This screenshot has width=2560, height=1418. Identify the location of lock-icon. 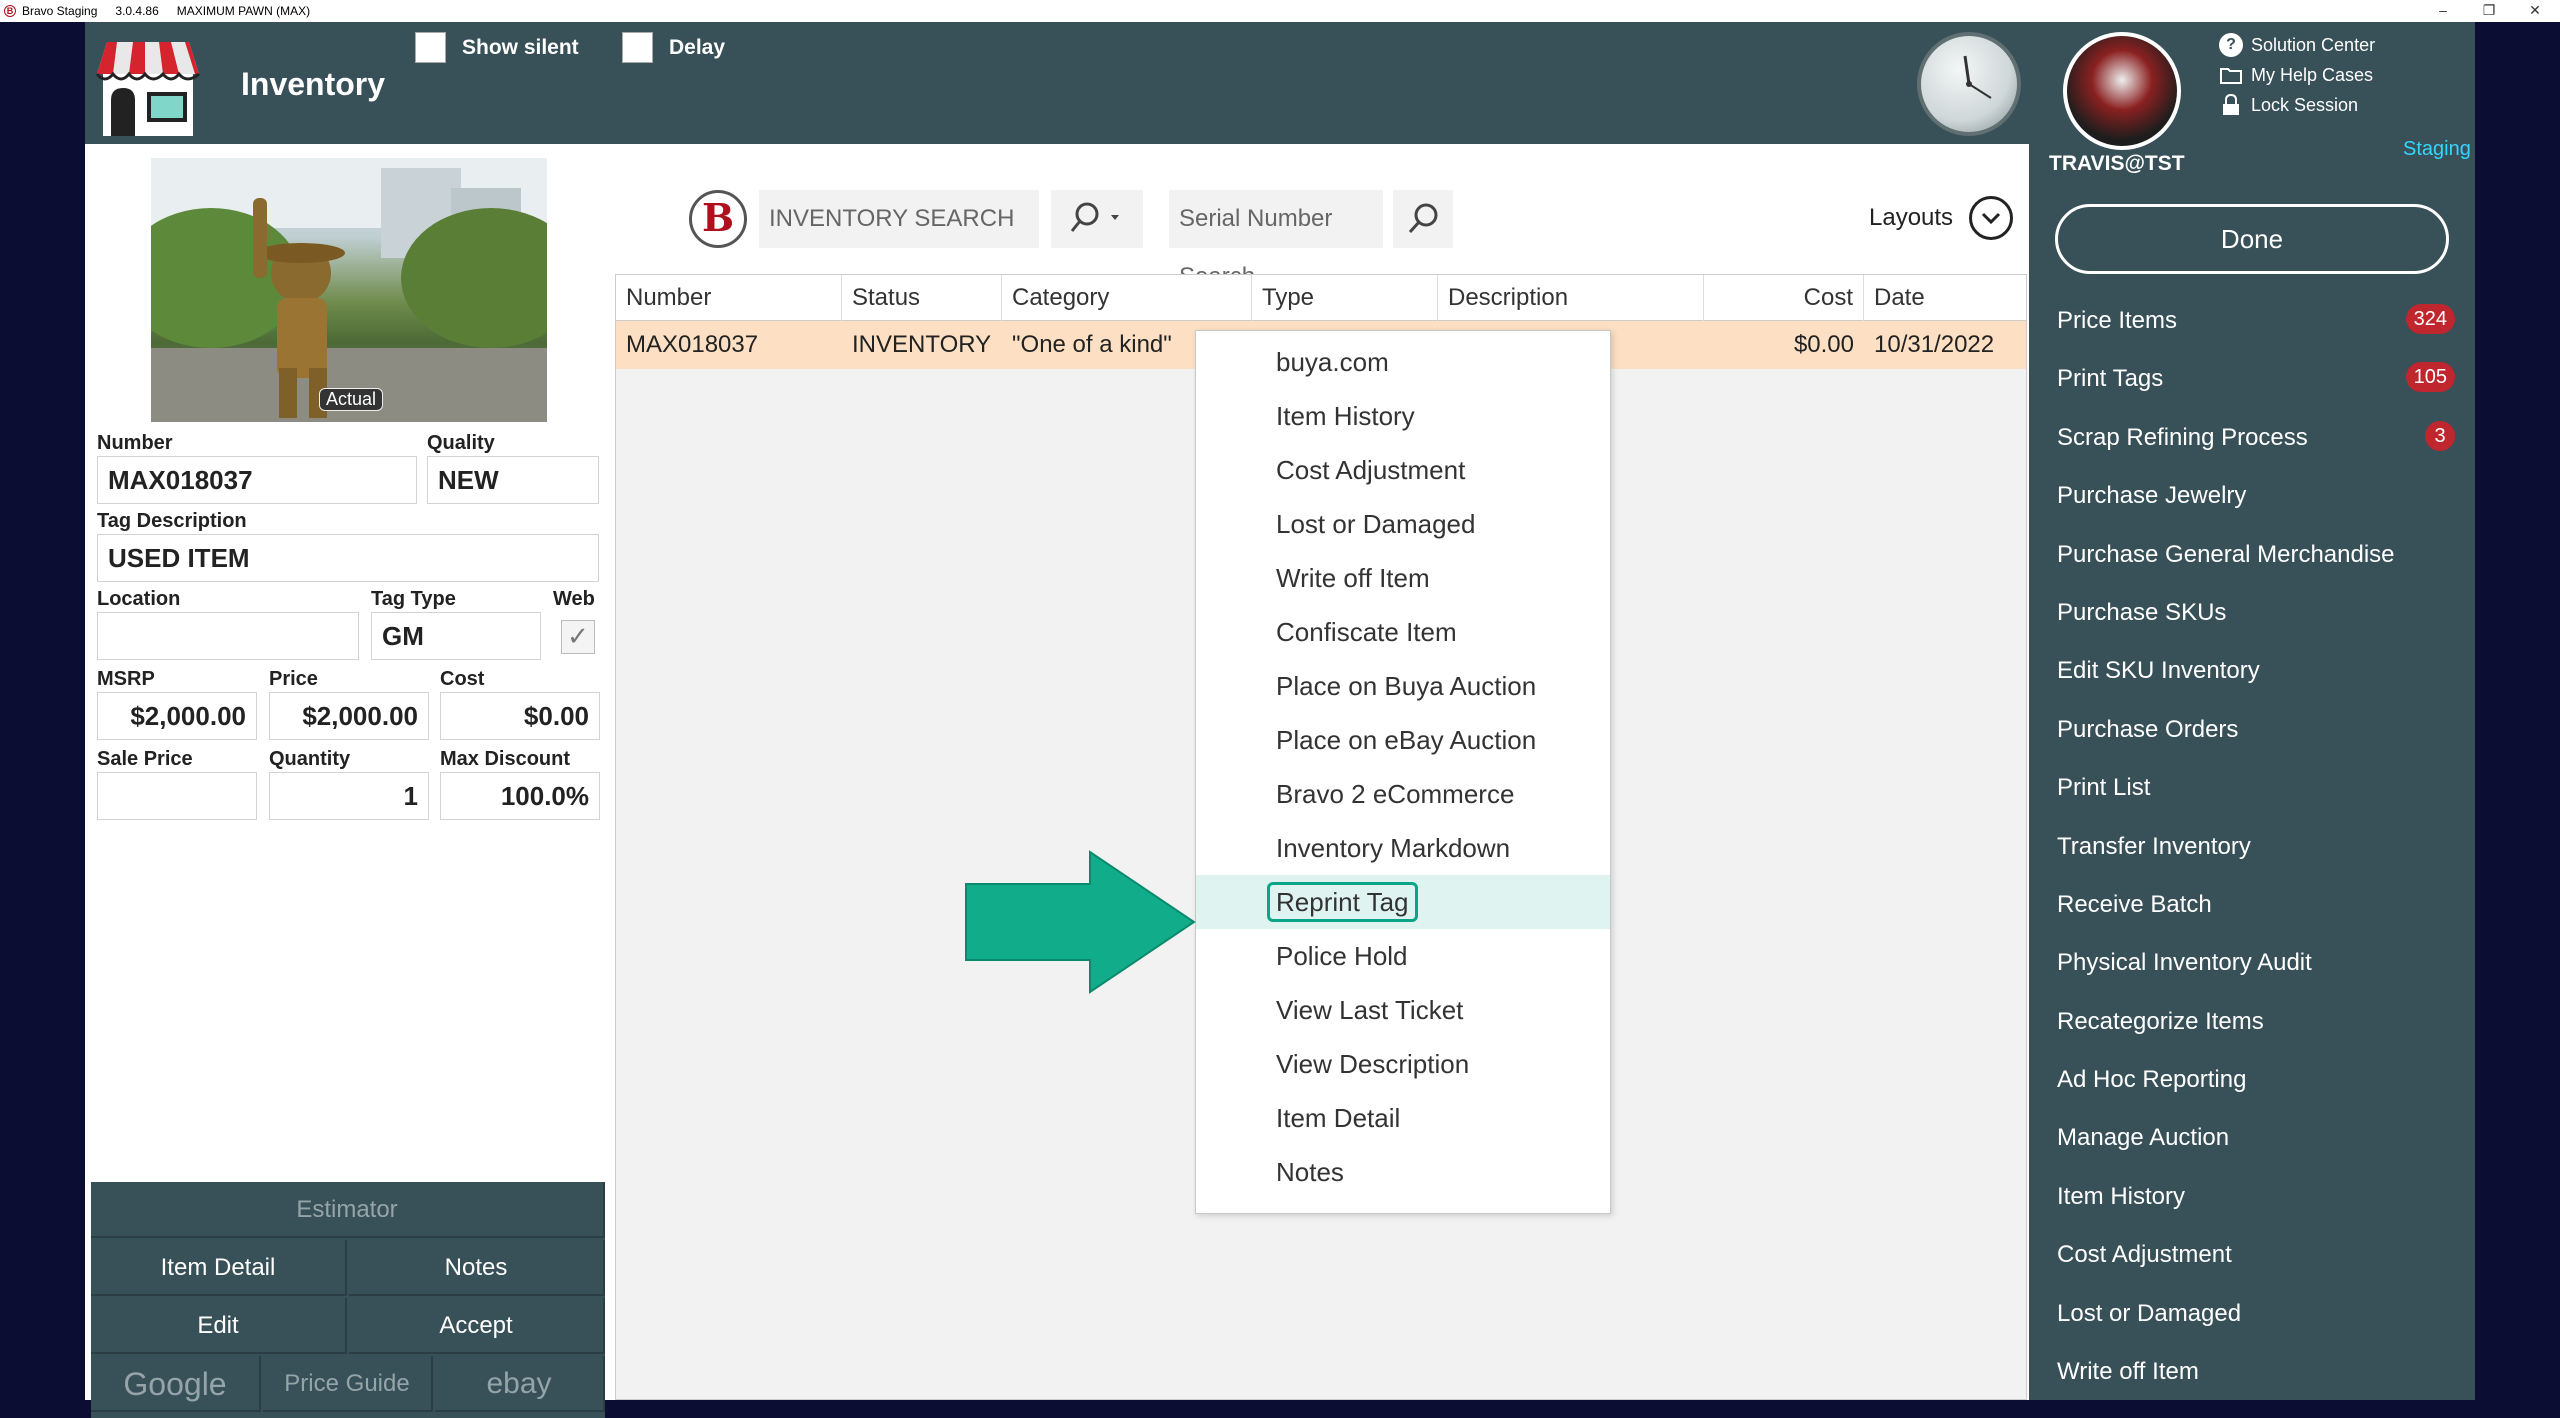
(2231, 105).